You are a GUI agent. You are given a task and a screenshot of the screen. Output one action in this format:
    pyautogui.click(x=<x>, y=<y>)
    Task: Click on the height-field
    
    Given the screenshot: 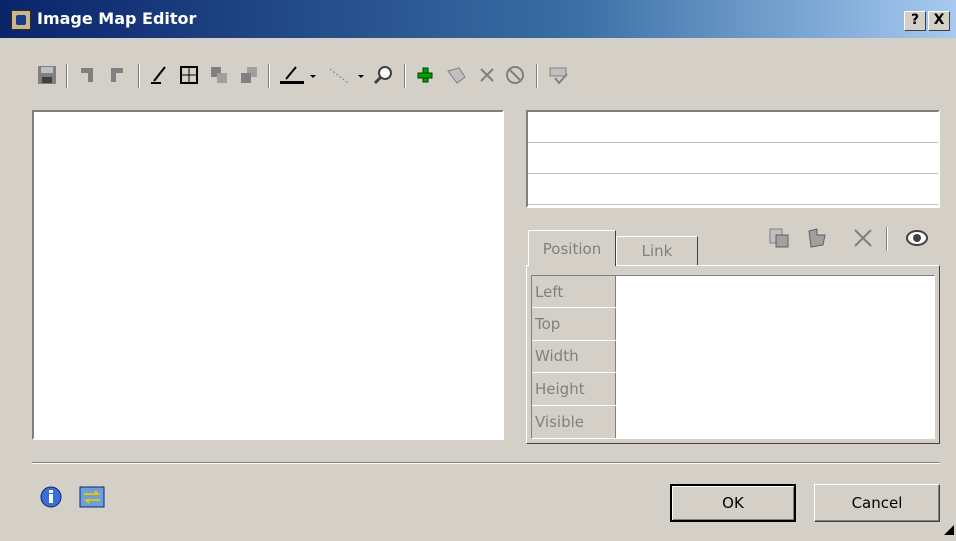 What is the action you would take?
    pyautogui.click(x=775, y=389)
    